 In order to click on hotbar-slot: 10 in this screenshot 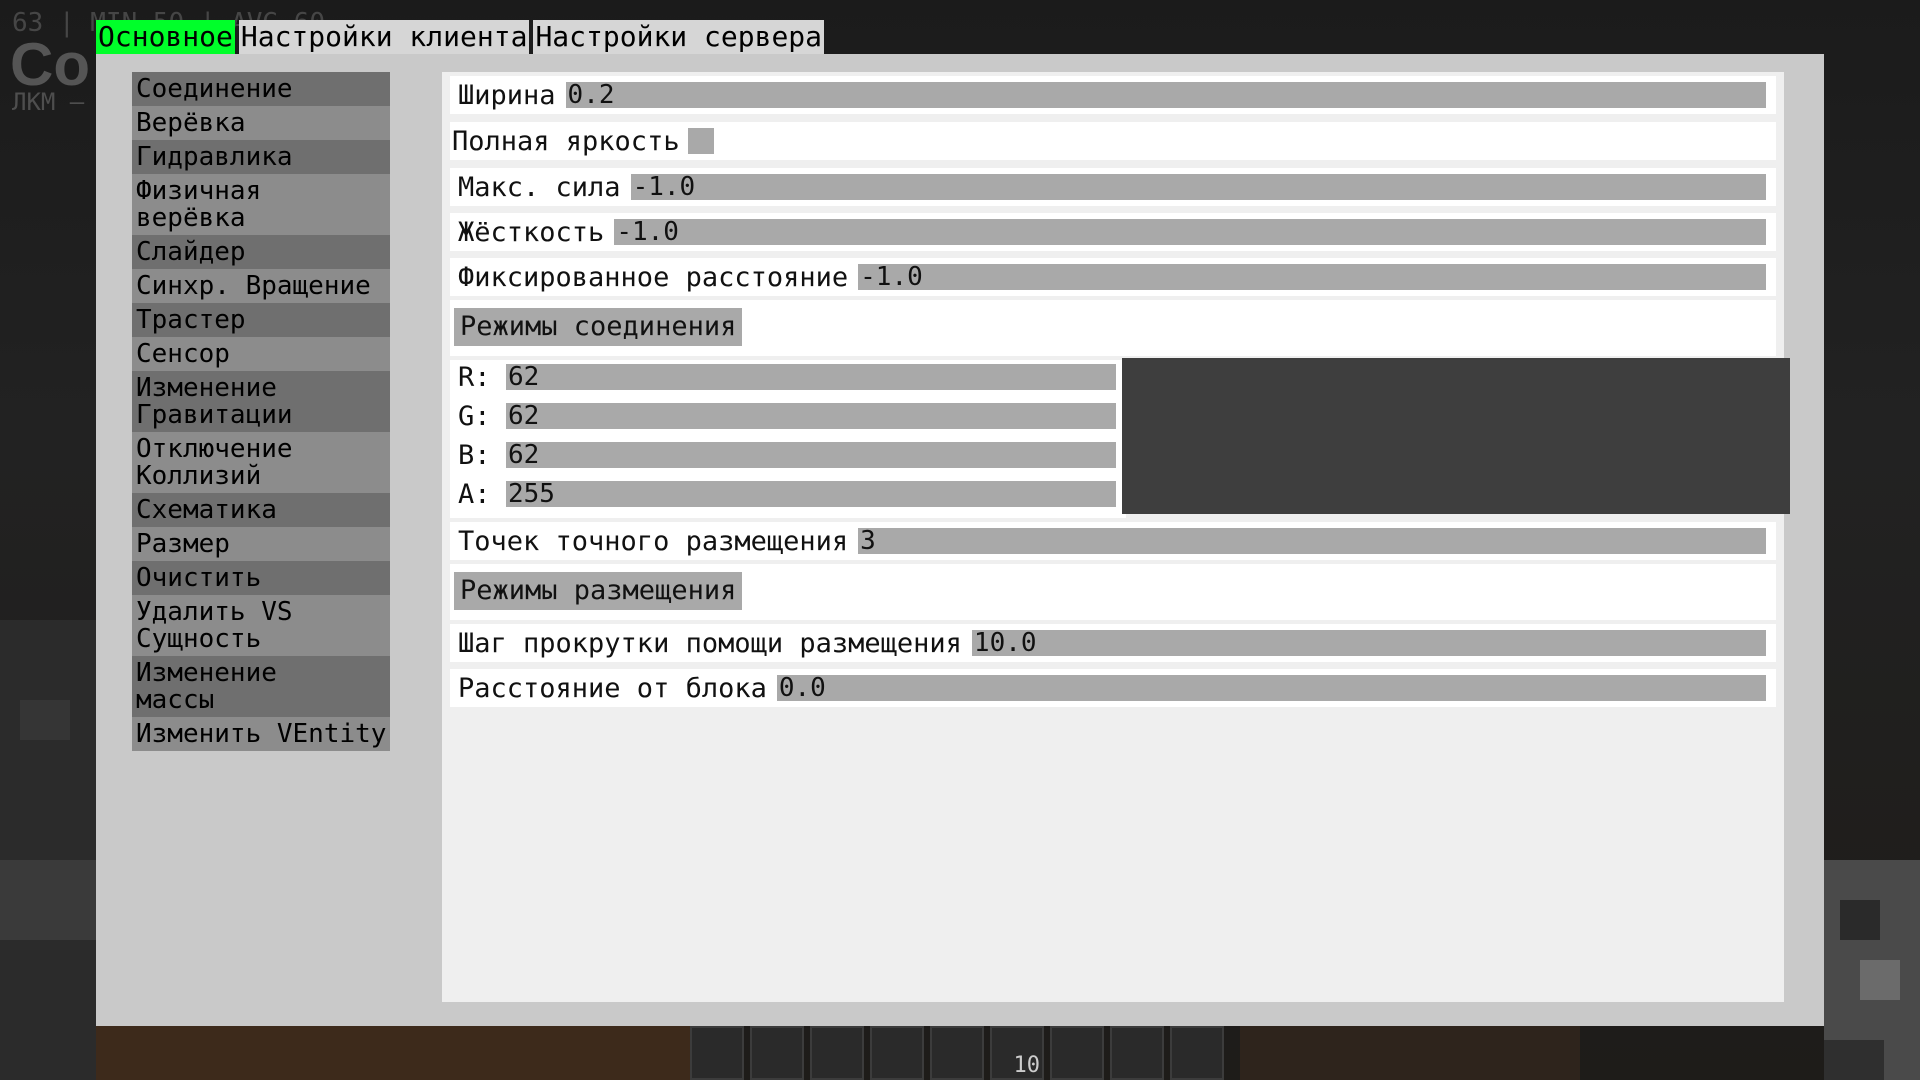, I will do `click(1017, 1053)`.